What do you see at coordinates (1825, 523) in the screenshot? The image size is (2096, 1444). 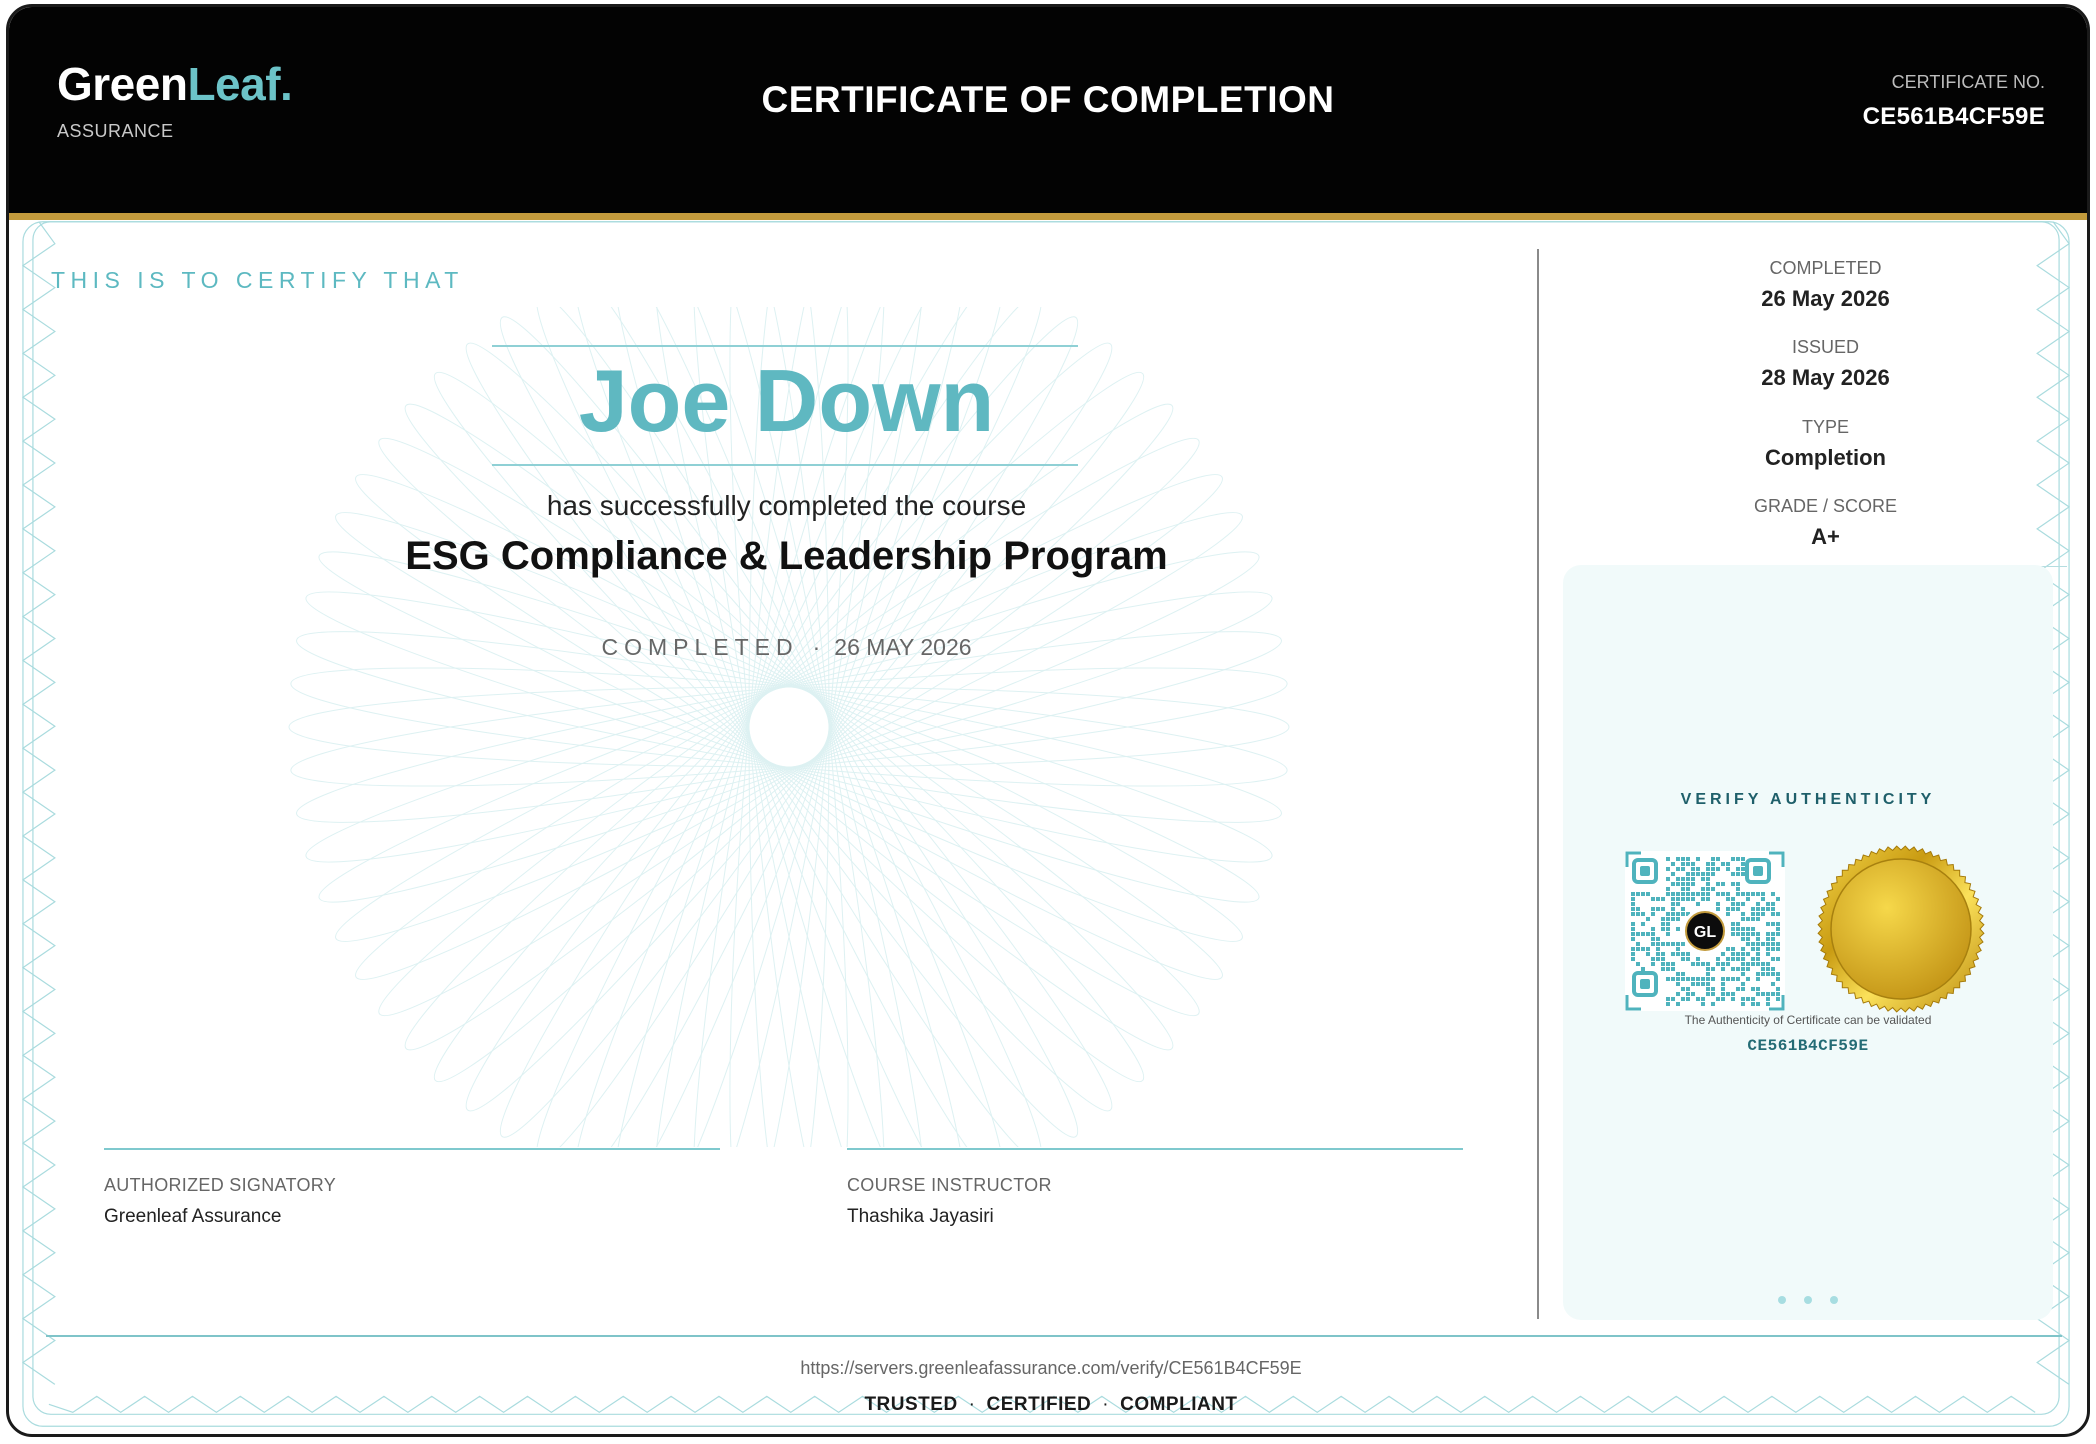 I see `meta-grade: GRADE / SCORE A+` at bounding box center [1825, 523].